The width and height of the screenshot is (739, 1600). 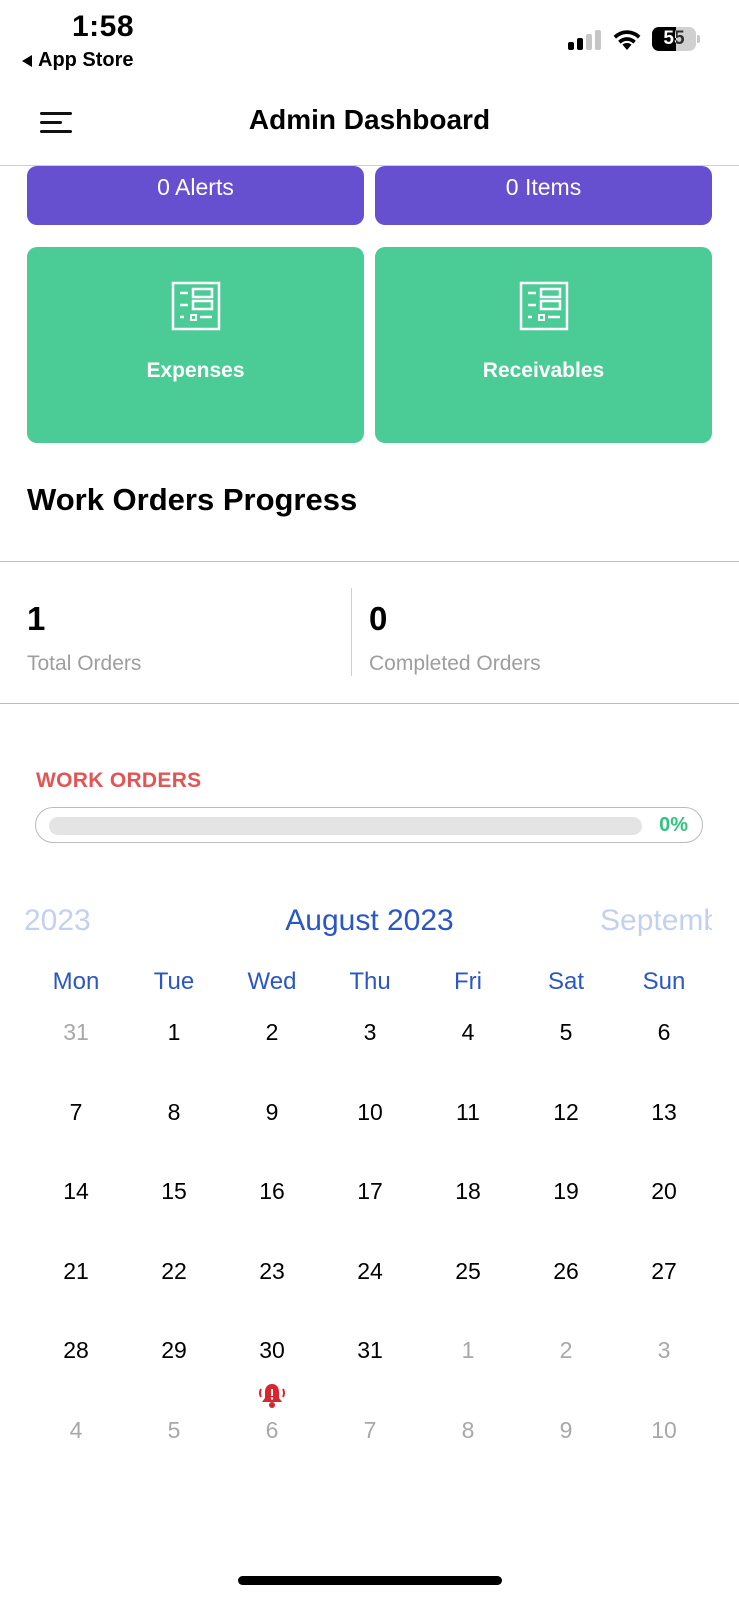 I want to click on calendar-day-number: 17, so click(x=370, y=1191).